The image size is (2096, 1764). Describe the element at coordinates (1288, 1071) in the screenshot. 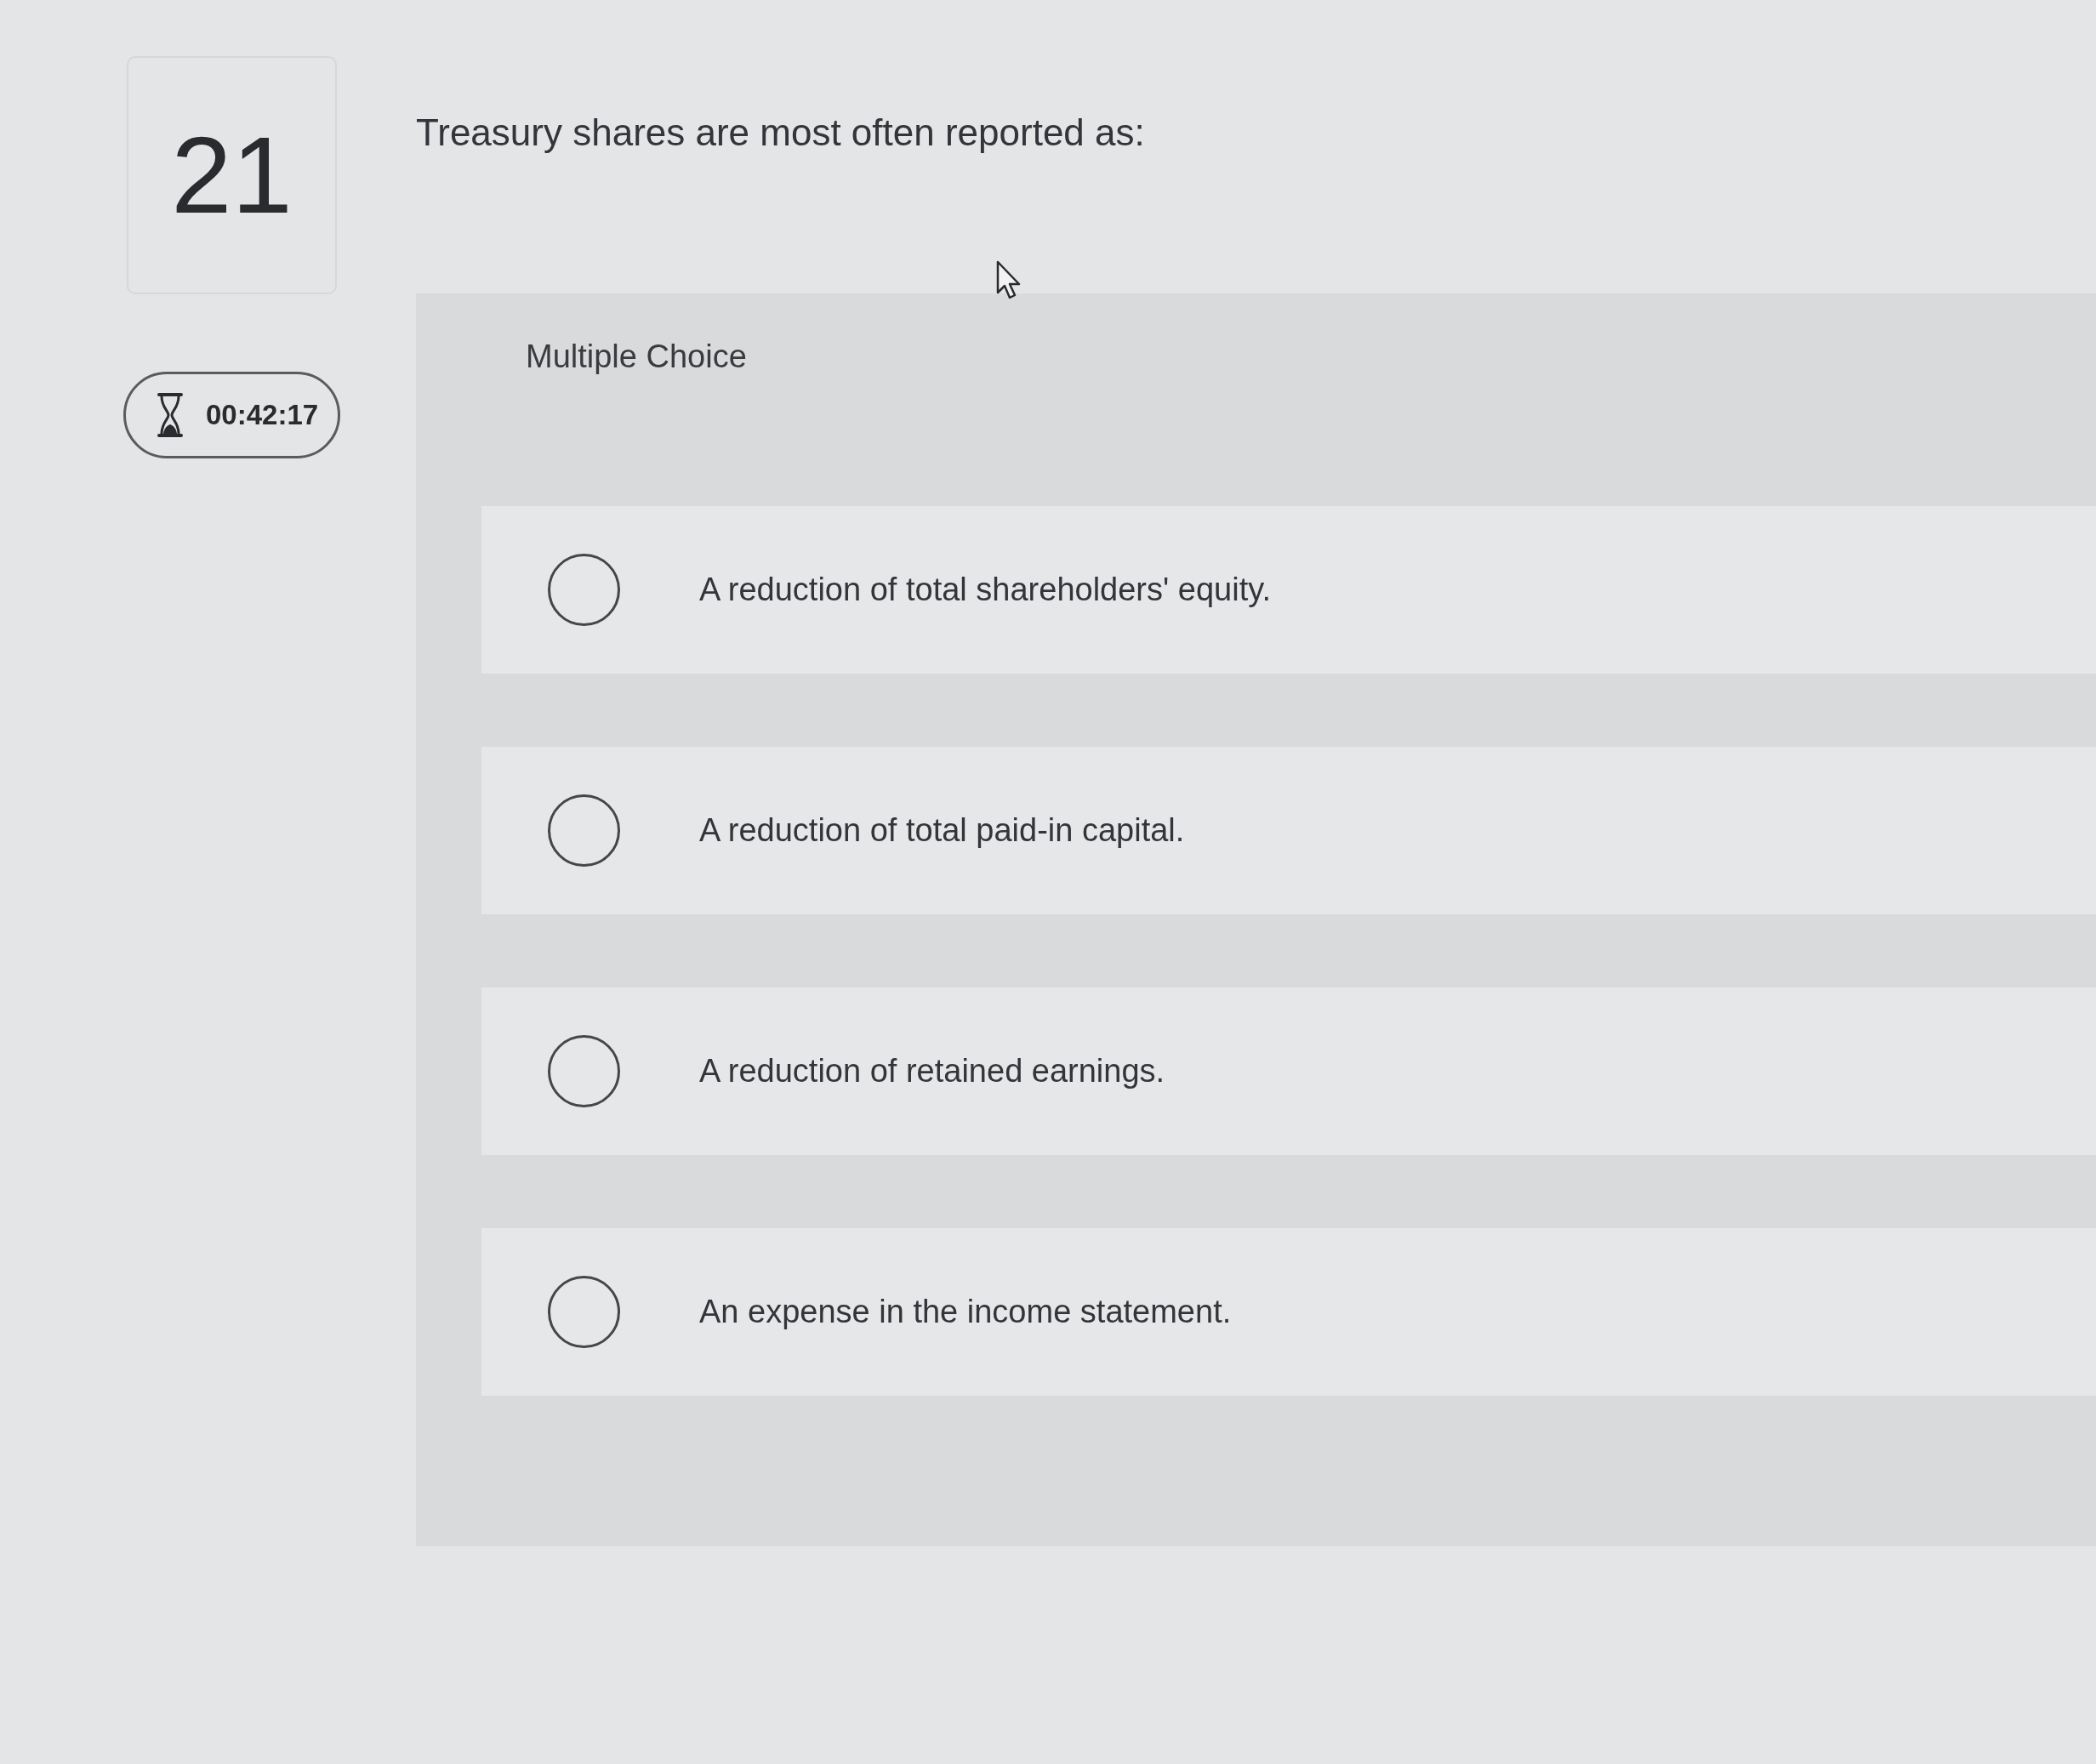

I see `answer-option: A reduction of retained earnings.` at that location.